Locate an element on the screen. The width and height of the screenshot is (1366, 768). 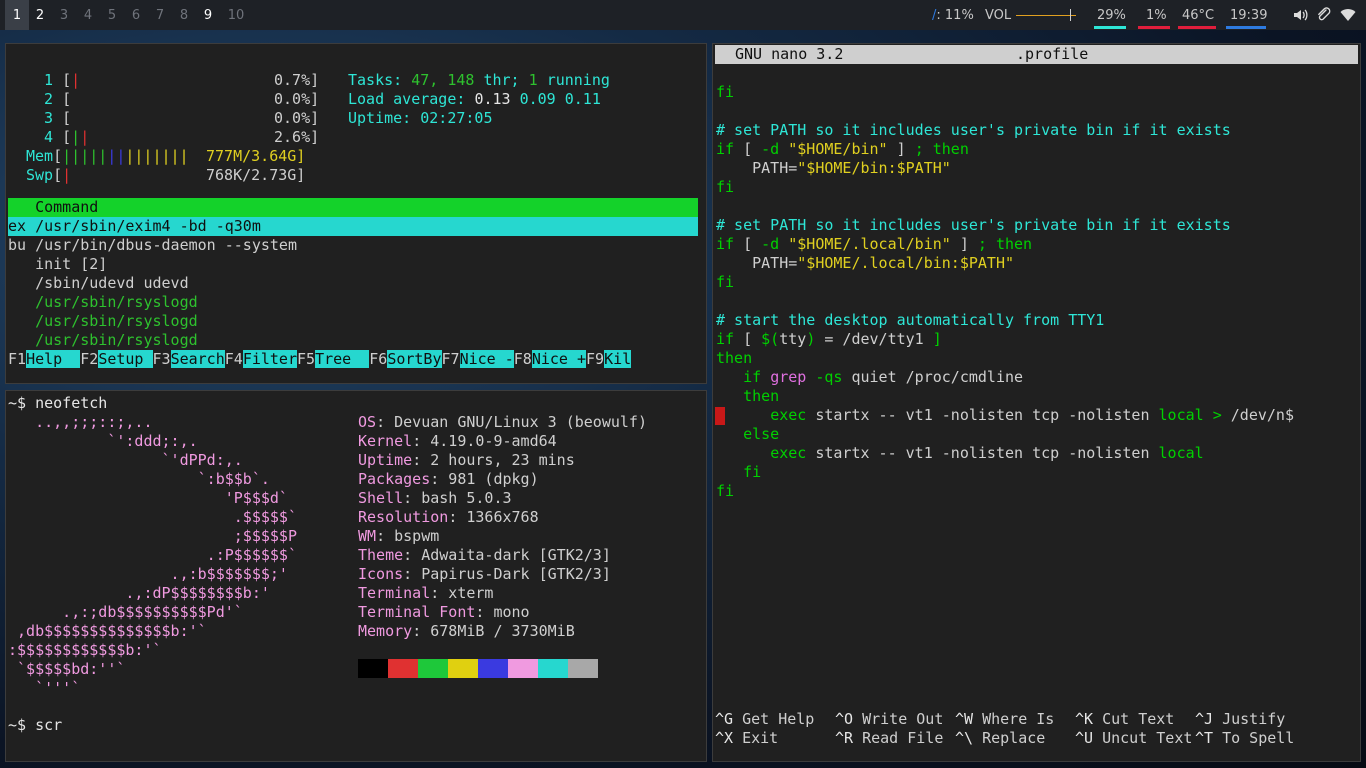
nano-shortcut: ^K Cut Text is located at coordinates (1124, 719).